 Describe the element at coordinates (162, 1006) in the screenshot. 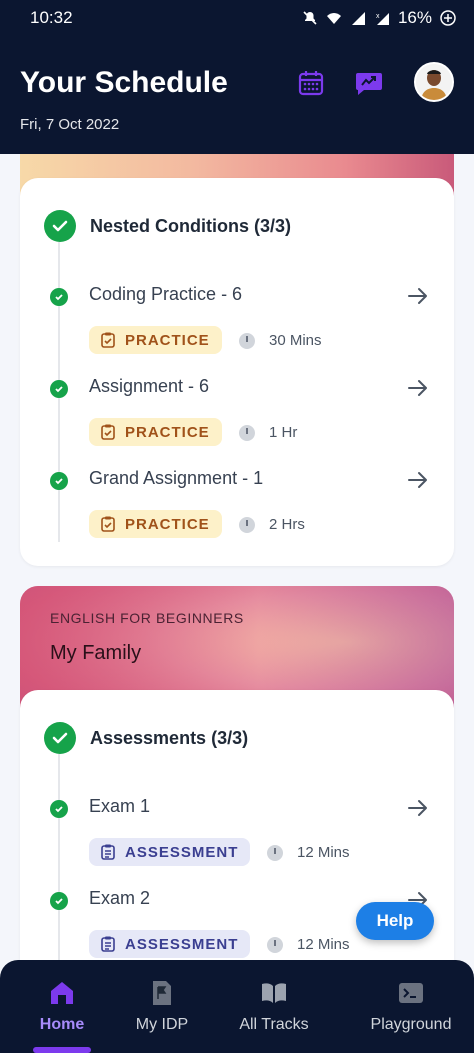

I see `nav-my-idp: My IDP` at that location.